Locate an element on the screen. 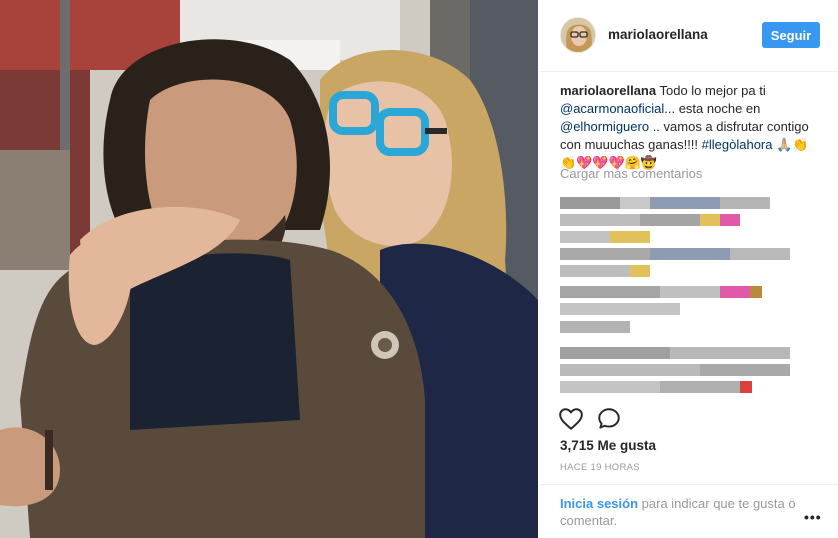 The image size is (838, 538). username-link: mariolaorellana is located at coordinates (658, 34).